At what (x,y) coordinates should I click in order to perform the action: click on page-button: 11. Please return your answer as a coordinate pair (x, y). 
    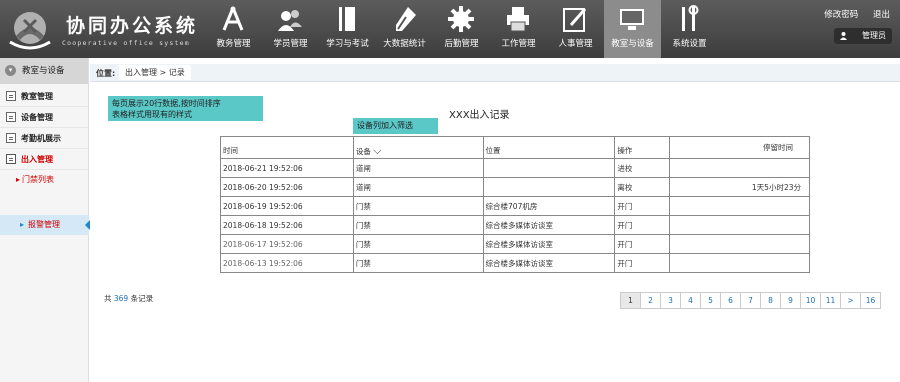
    Looking at the image, I should click on (830, 300).